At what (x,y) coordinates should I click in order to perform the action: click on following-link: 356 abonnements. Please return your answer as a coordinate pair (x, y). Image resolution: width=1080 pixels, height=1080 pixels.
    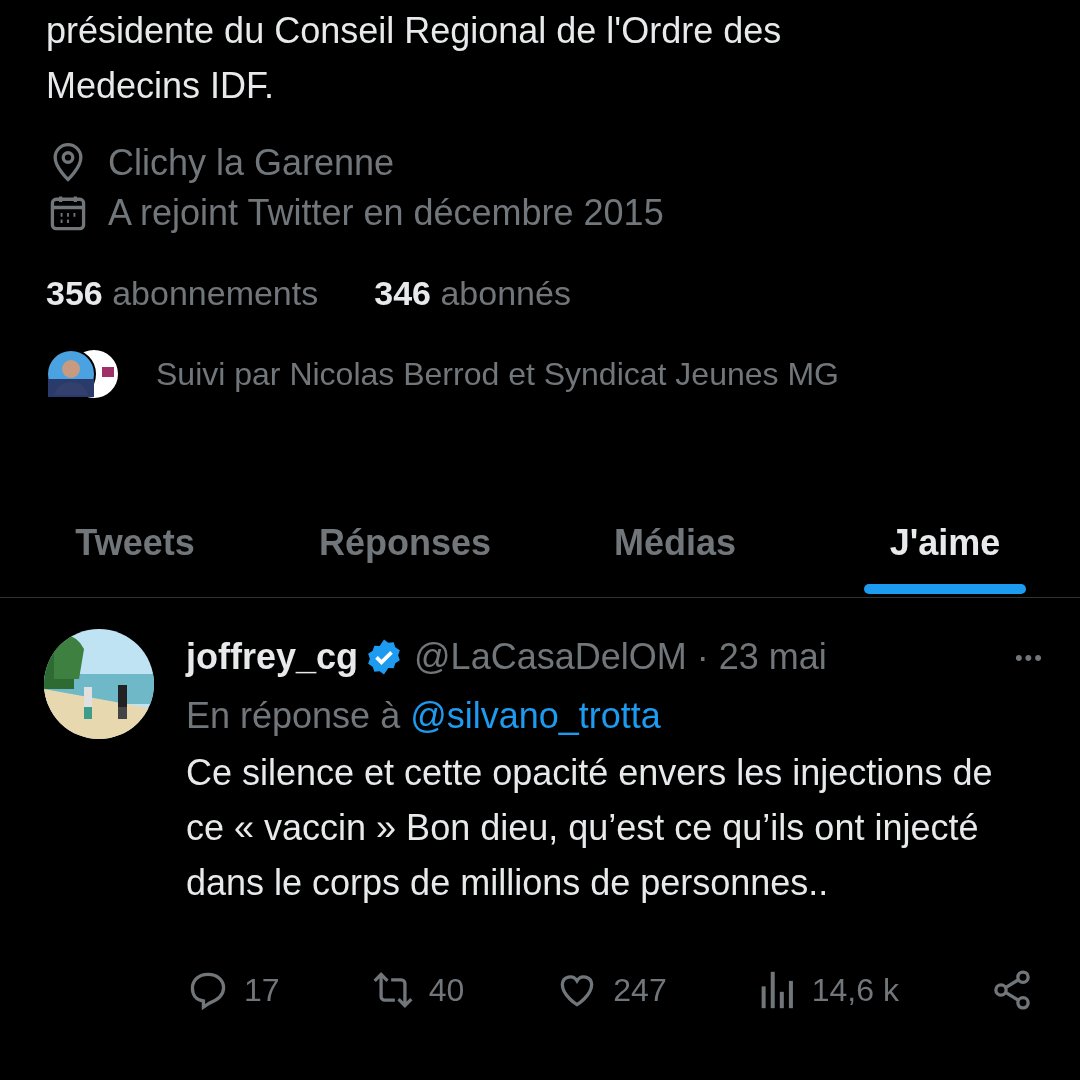
    Looking at the image, I should click on (182, 293).